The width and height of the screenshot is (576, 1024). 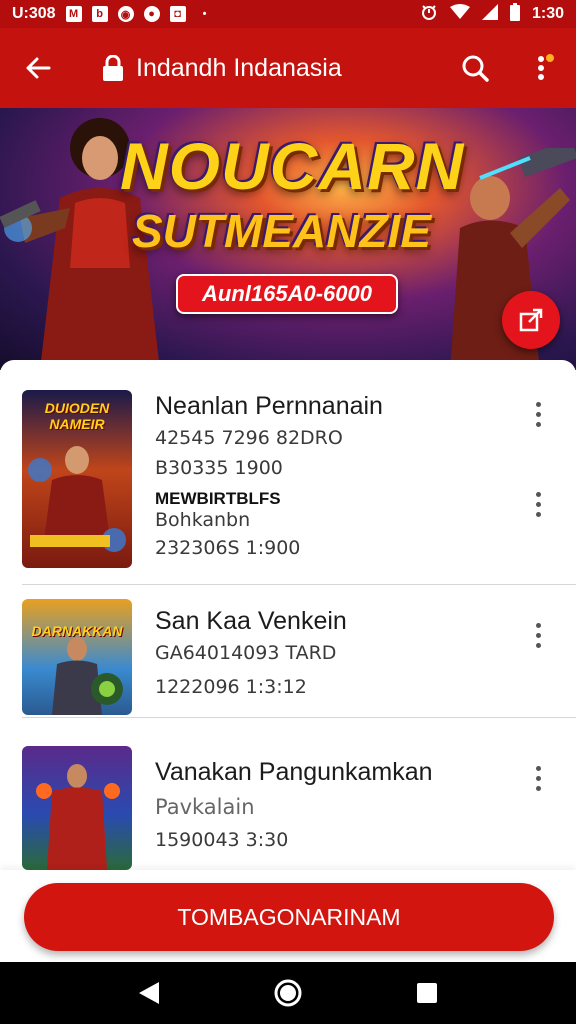 I want to click on square-app-icon: b, so click(x=99, y=14).